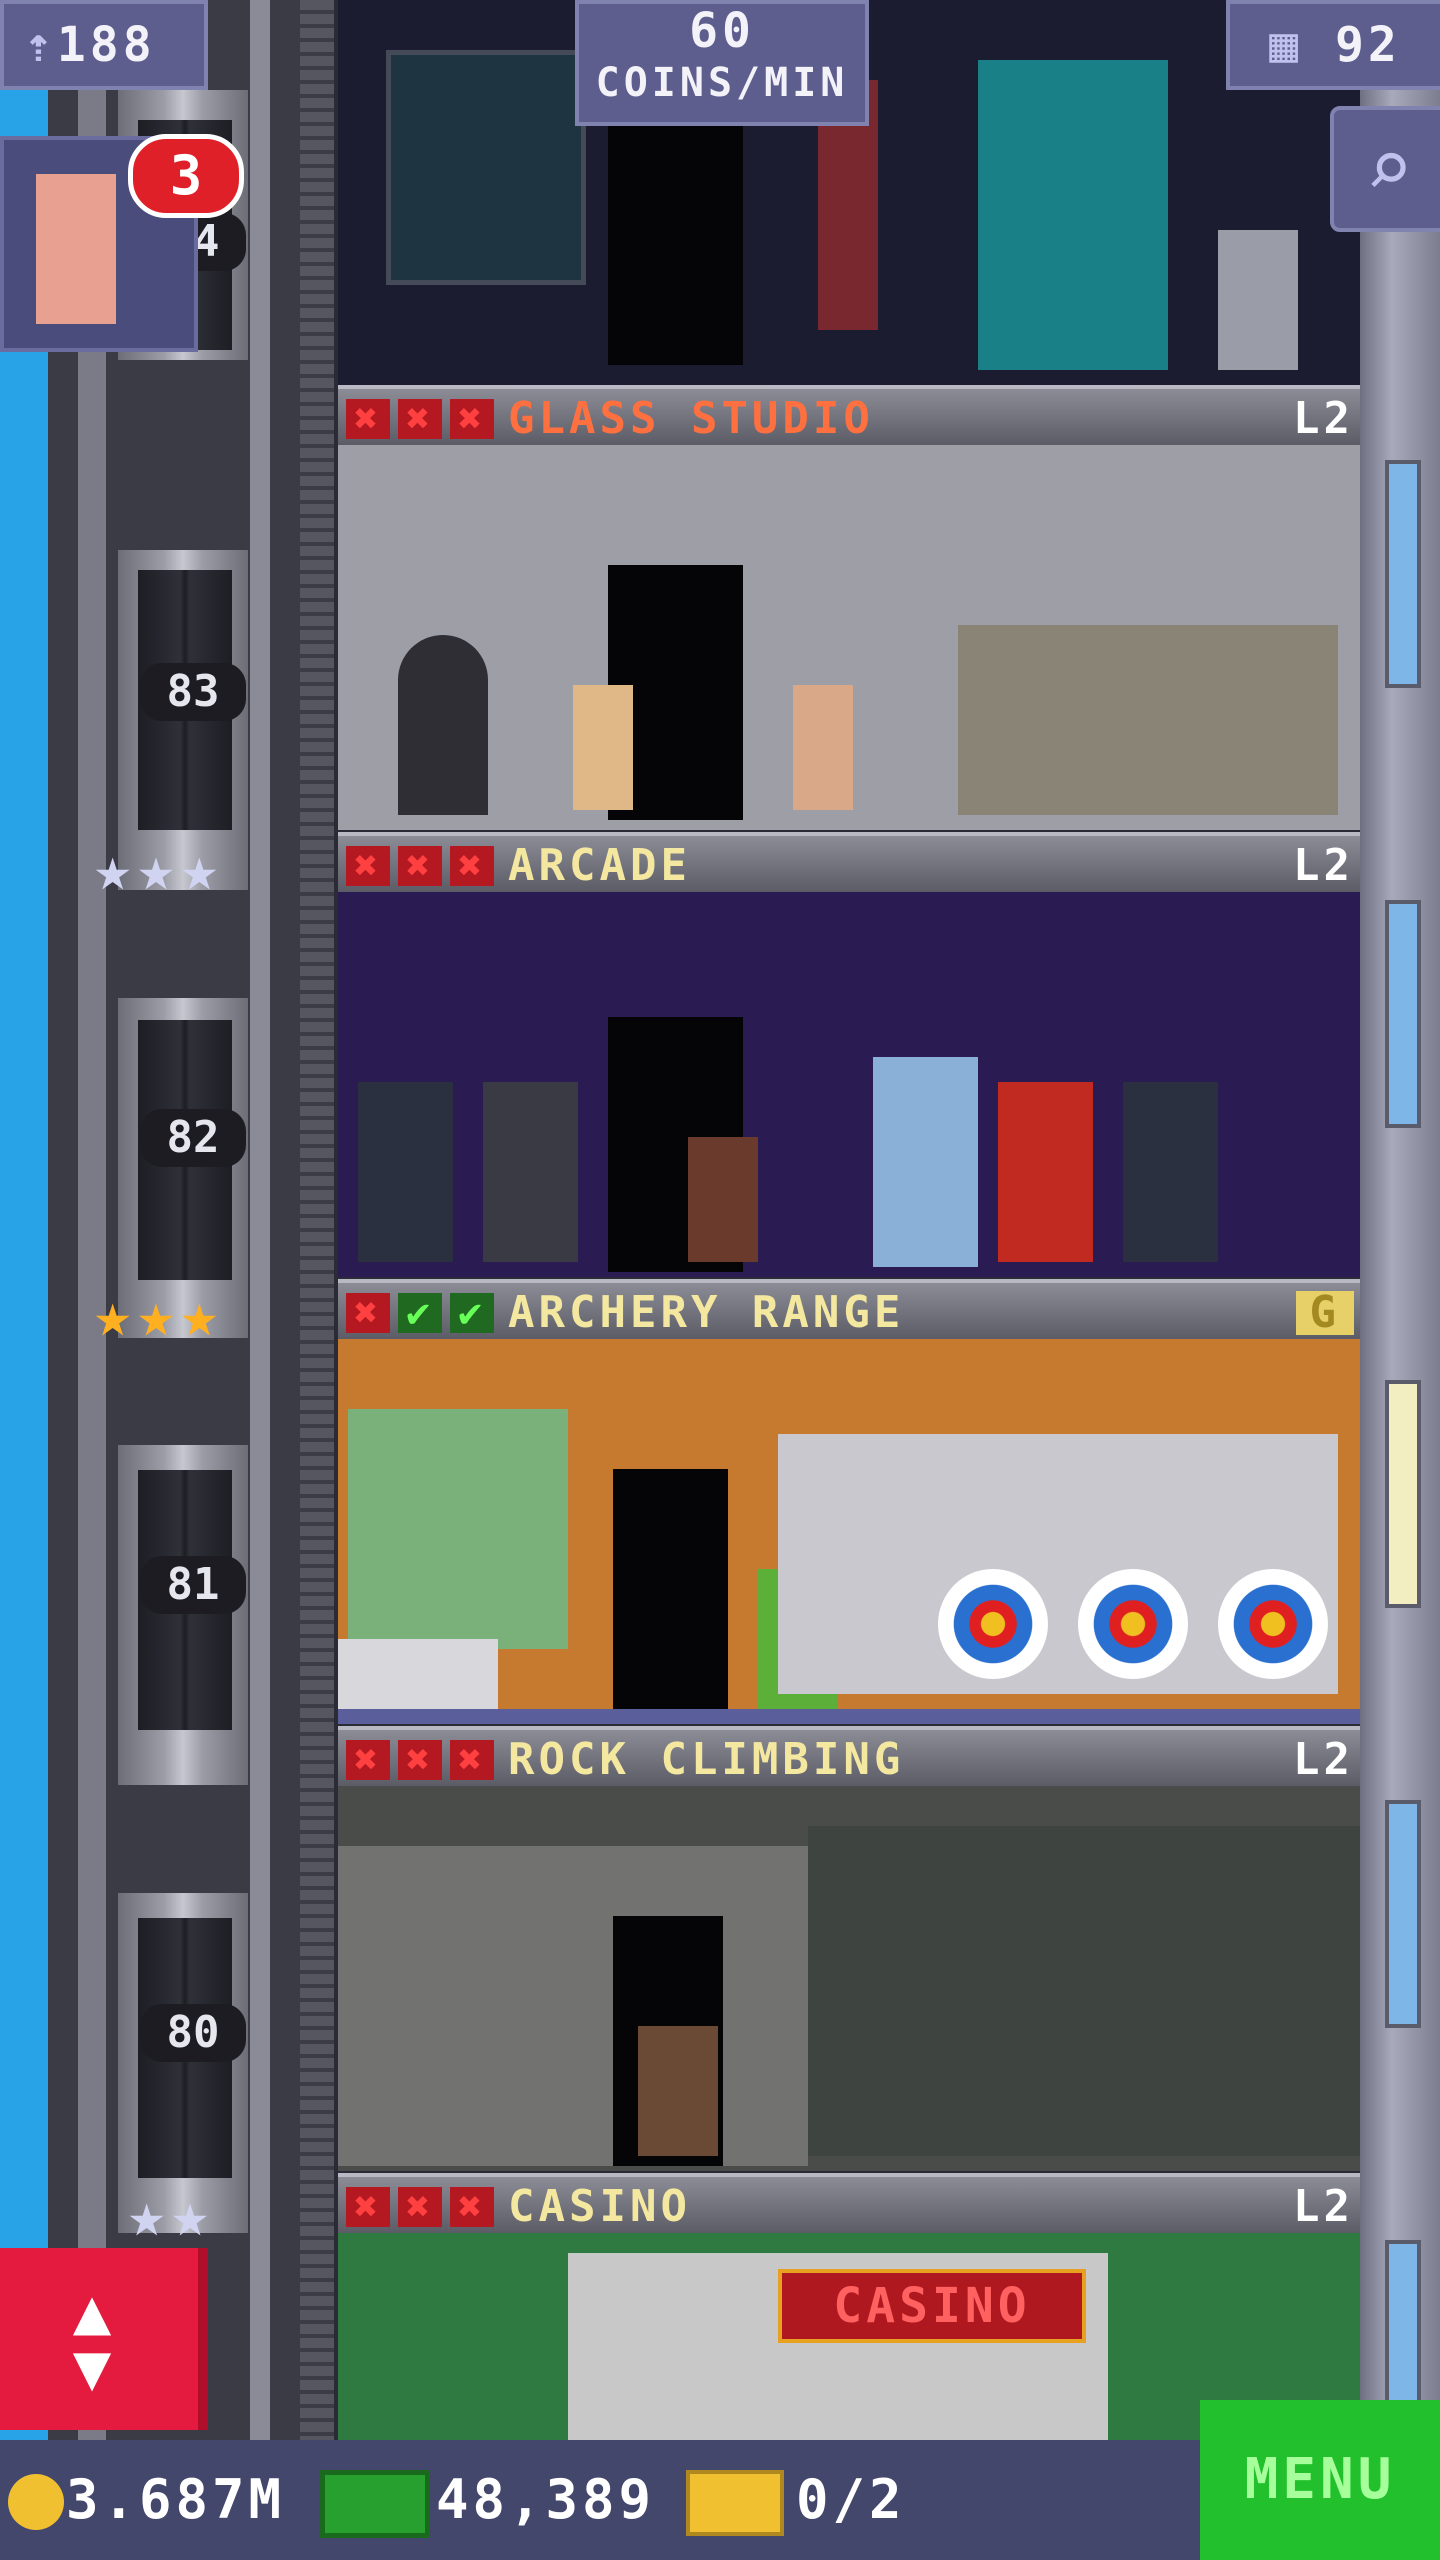 The width and height of the screenshot is (1440, 2560). Describe the element at coordinates (1258, 300) in the screenshot. I see `computer-terminal` at that location.